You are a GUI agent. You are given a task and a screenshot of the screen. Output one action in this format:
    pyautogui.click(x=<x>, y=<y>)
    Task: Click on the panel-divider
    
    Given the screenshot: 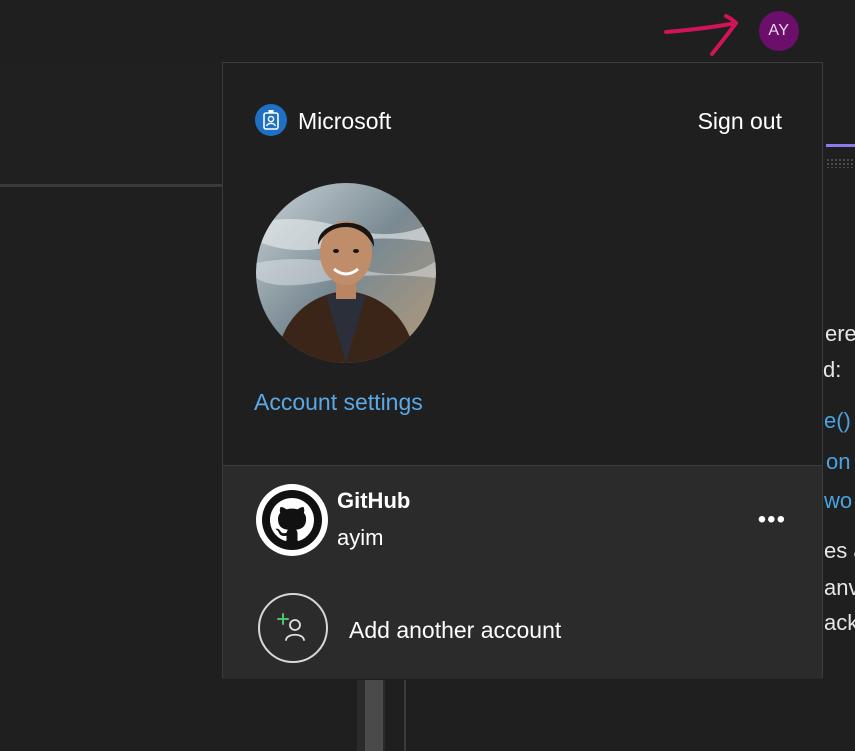 What is the action you would take?
    pyautogui.click(x=111, y=185)
    